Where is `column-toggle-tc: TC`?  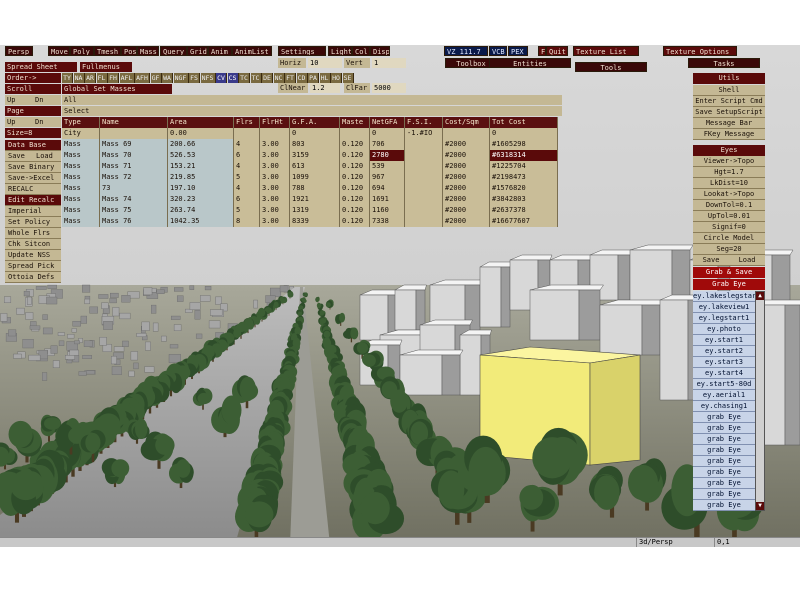
column-toggle-tc: TC is located at coordinates (244, 78).